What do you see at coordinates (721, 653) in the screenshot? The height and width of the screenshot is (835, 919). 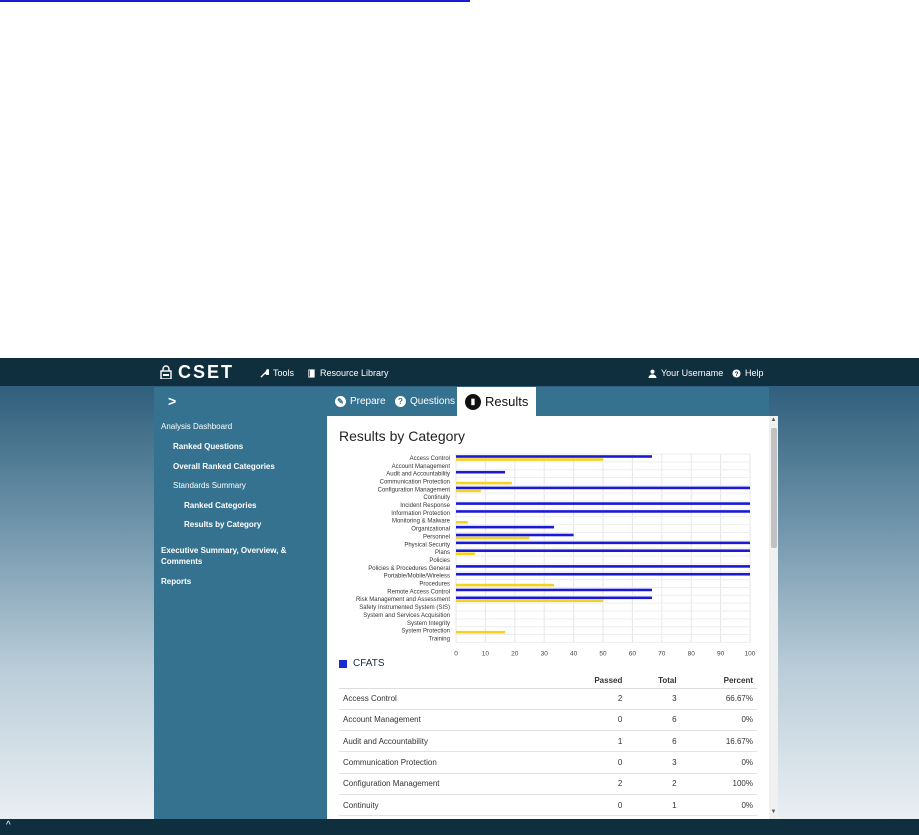 I see `x-tick-label: 90` at bounding box center [721, 653].